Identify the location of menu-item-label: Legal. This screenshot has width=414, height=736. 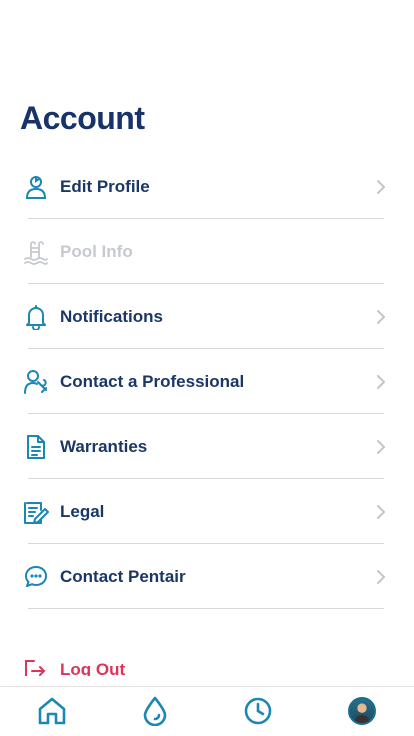
(82, 511).